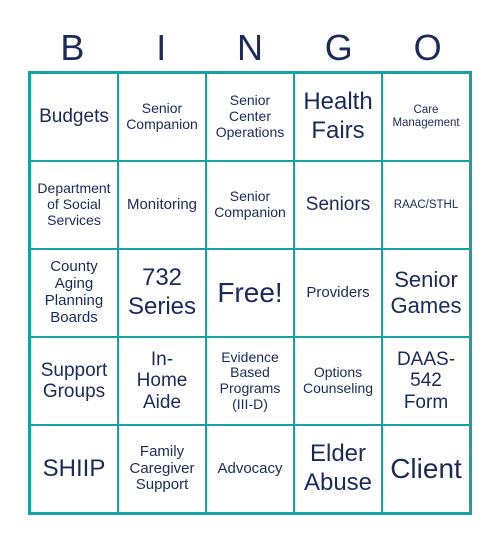 The height and width of the screenshot is (544, 501). I want to click on bingo-cell: Elder Abuse, so click(338, 469).